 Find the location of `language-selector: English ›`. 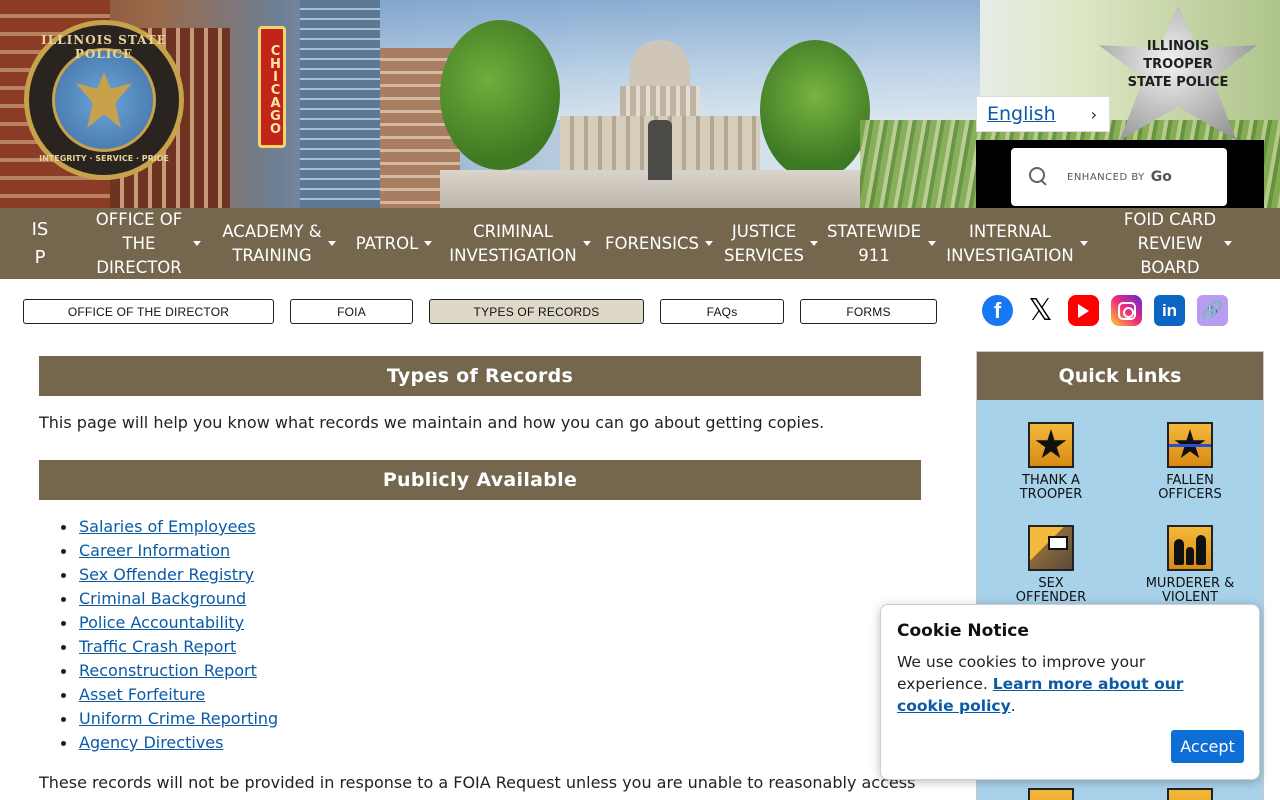

language-selector: English › is located at coordinates (1043, 114).